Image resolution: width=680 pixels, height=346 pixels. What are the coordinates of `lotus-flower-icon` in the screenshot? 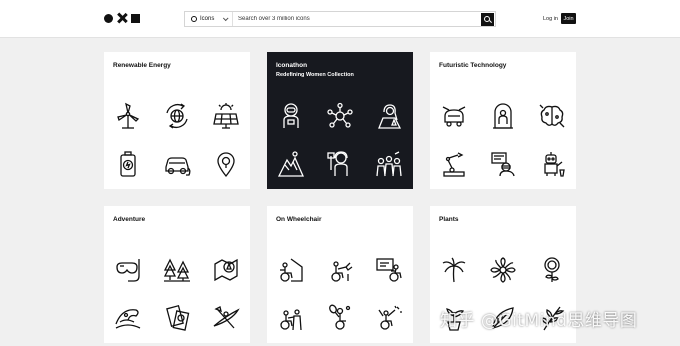 It's located at (503, 270).